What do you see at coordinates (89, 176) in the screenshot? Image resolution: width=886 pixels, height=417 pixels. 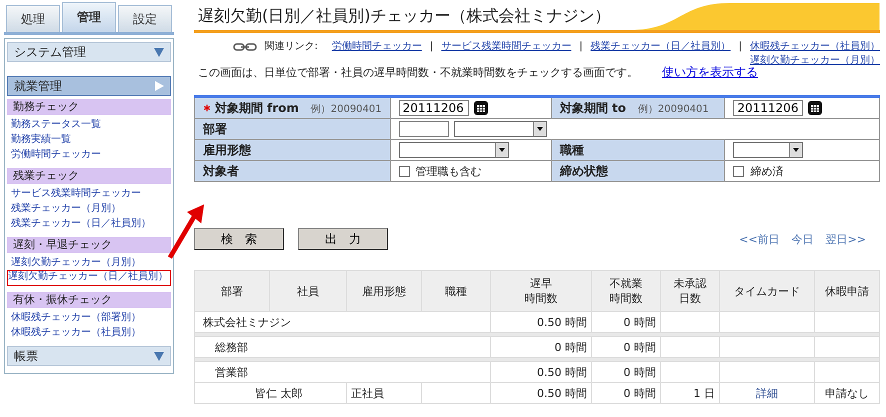 I see `sidebar-group-header: 残業チェック` at bounding box center [89, 176].